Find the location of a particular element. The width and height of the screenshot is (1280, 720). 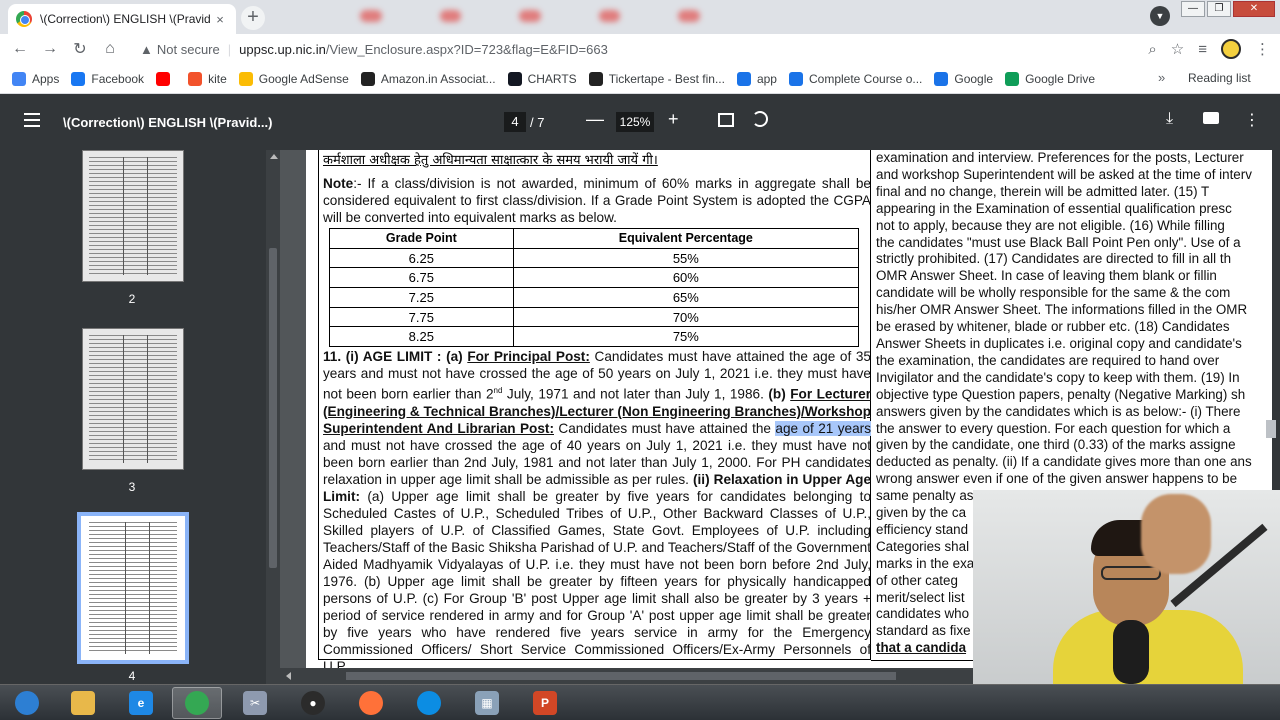

rotate-icon is located at coordinates (760, 119).